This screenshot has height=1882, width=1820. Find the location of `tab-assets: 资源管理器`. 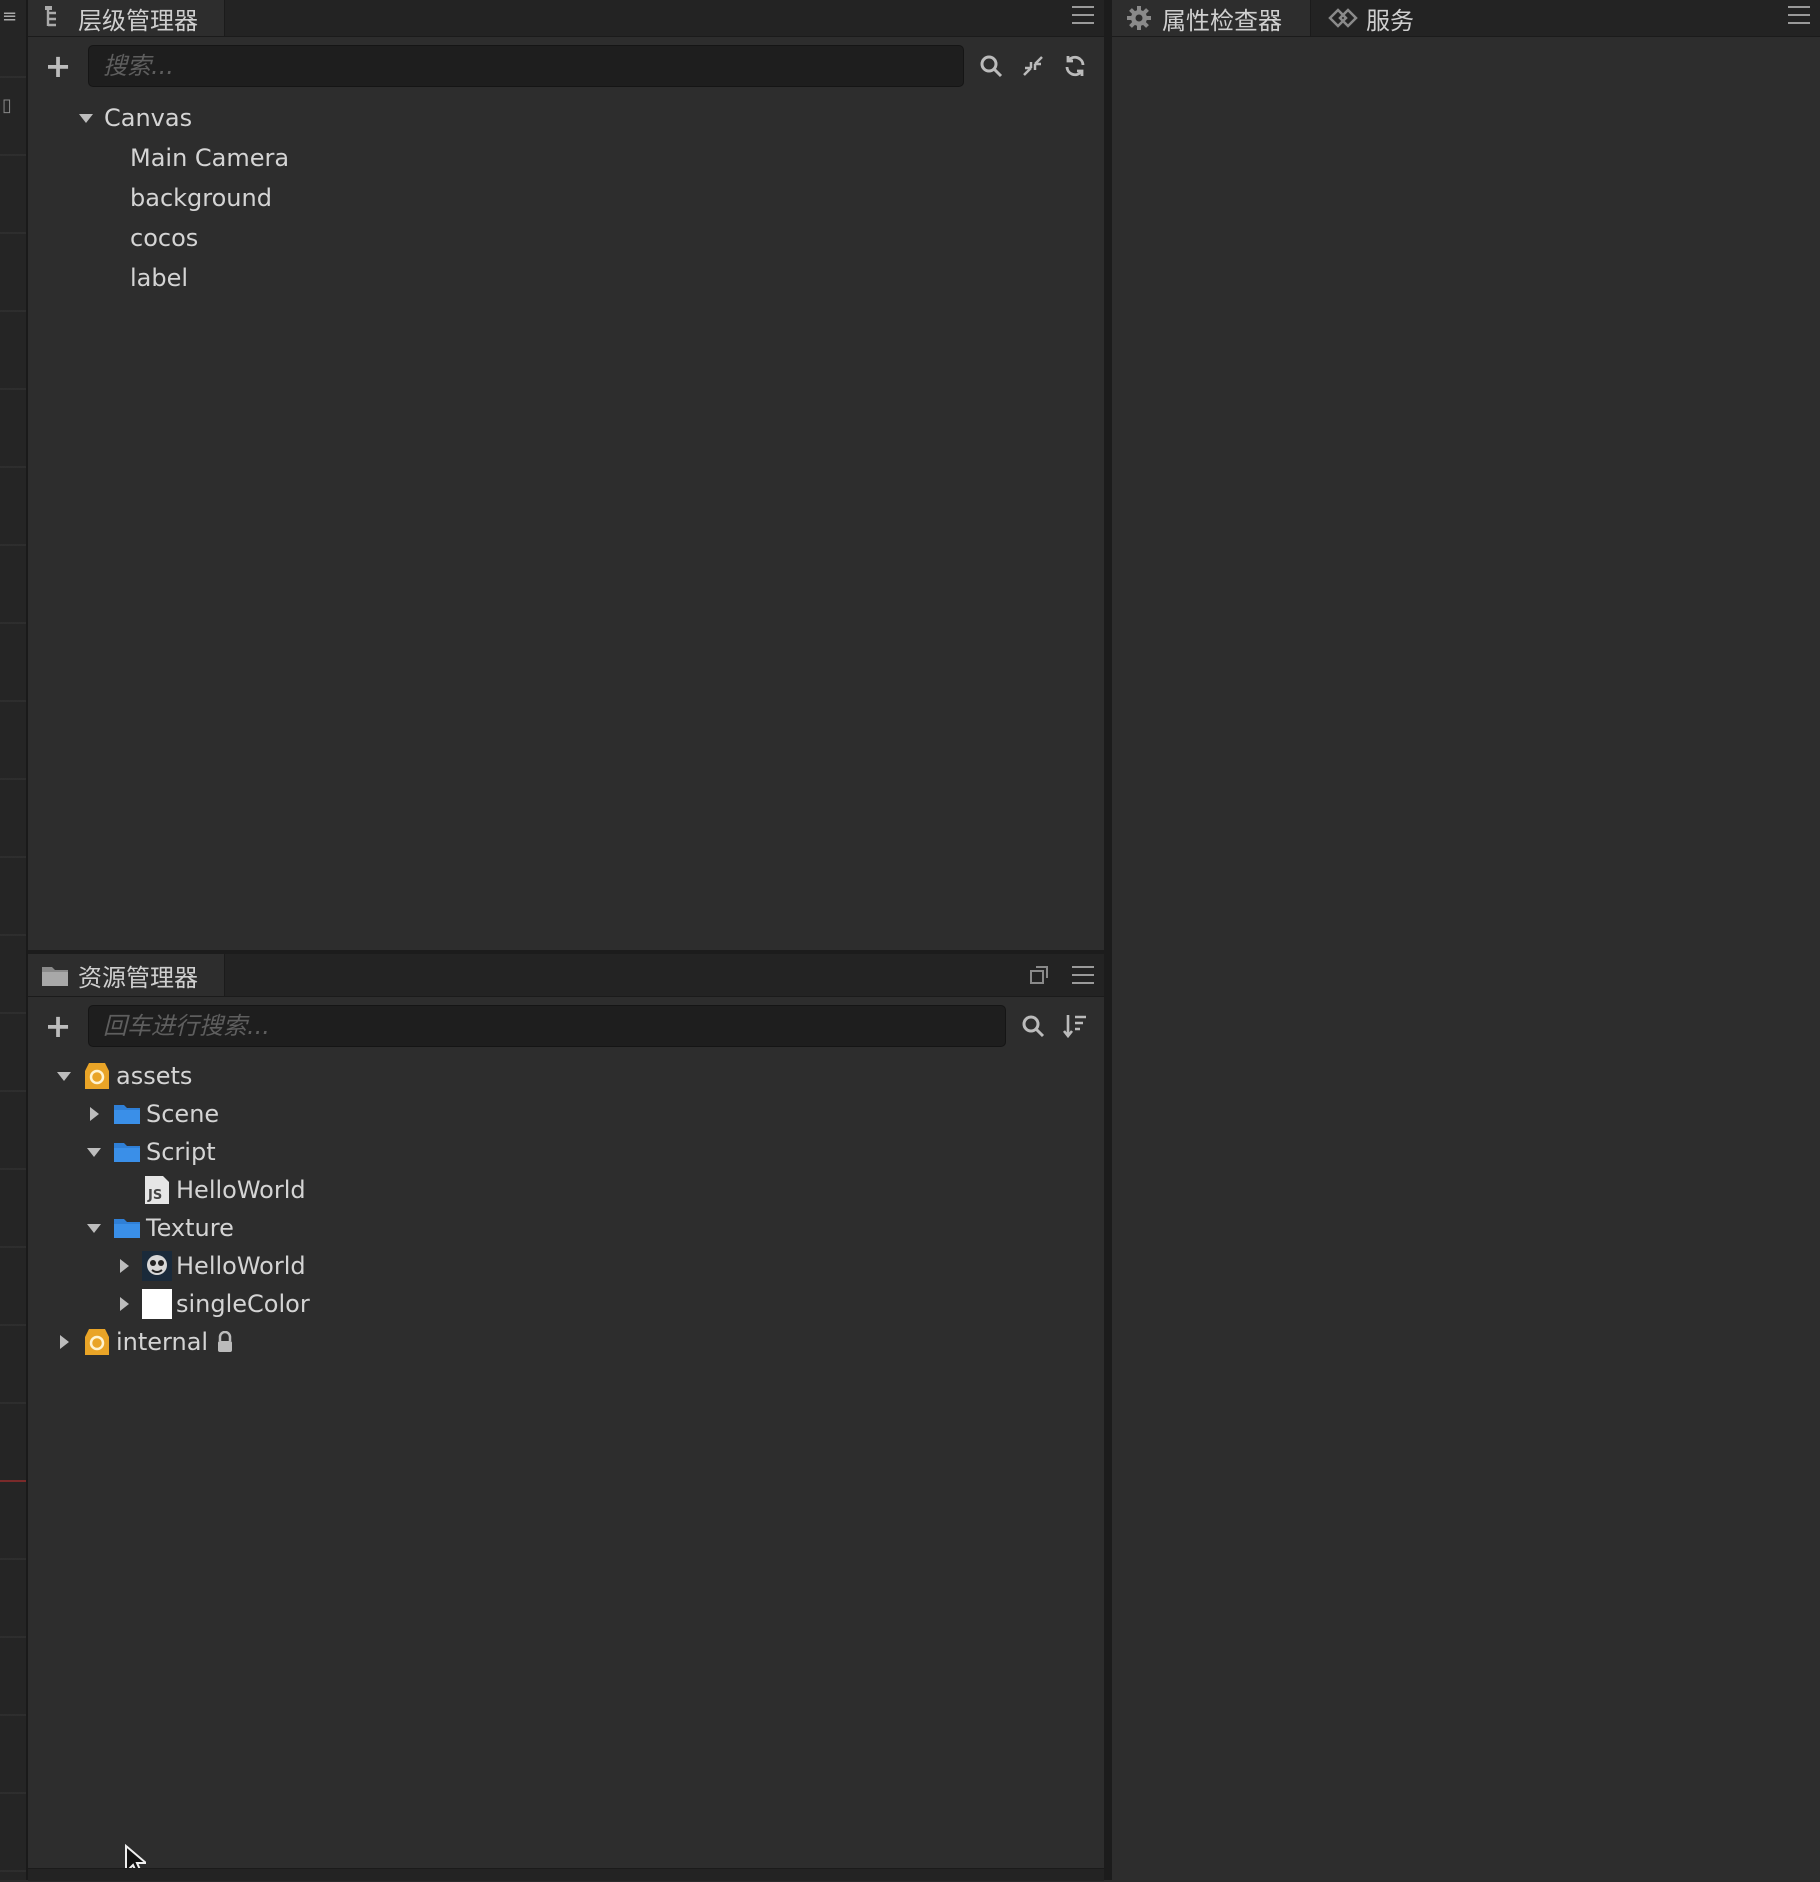

tab-assets: 资源管理器 is located at coordinates (126, 975).